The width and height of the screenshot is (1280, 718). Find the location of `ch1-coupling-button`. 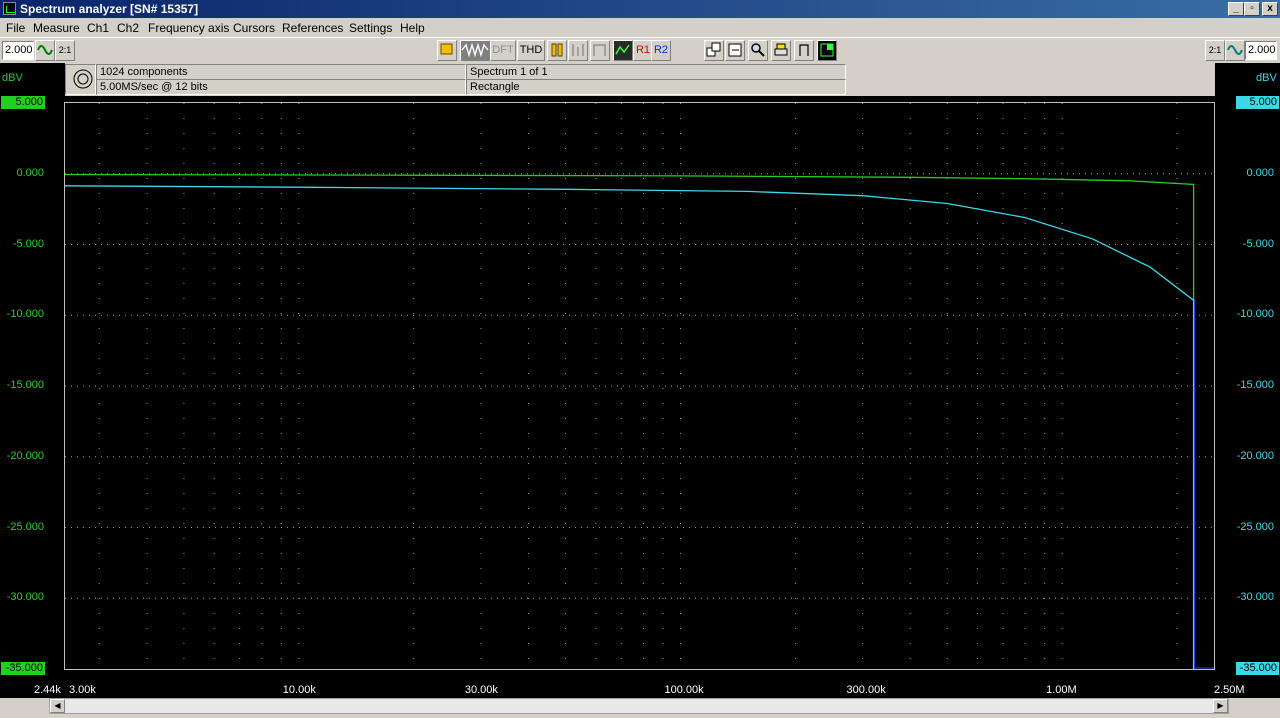

ch1-coupling-button is located at coordinates (45, 50).